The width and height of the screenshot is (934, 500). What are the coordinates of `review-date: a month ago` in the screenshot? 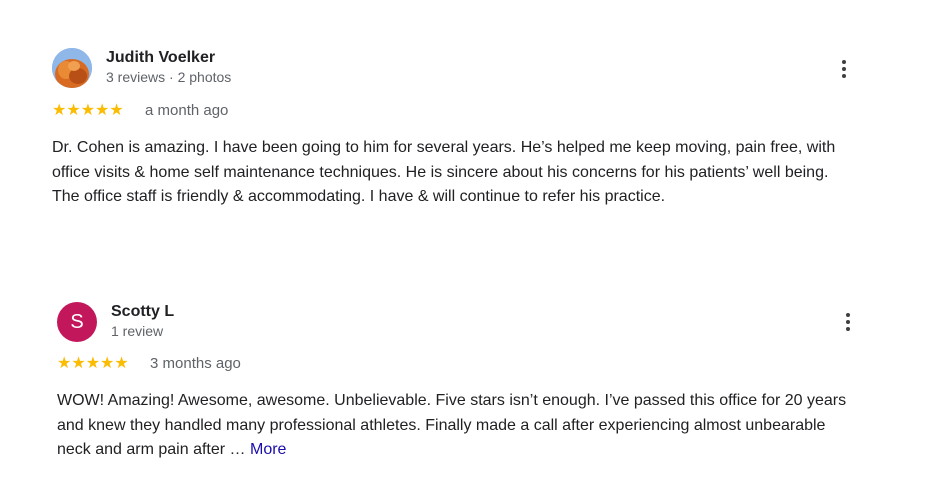 It's located at (187, 110).